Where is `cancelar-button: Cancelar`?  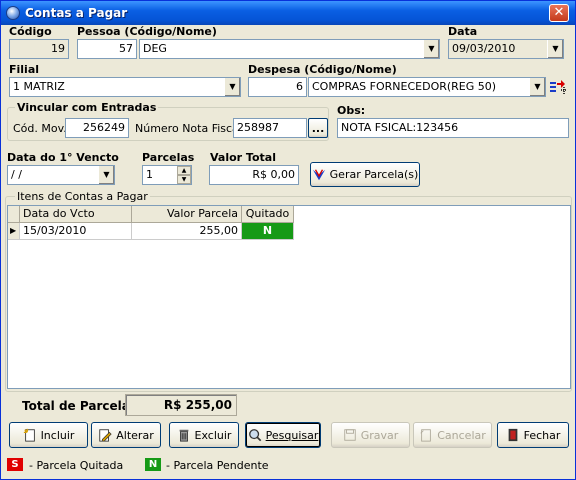
cancelar-button: Cancelar is located at coordinates (452, 435).